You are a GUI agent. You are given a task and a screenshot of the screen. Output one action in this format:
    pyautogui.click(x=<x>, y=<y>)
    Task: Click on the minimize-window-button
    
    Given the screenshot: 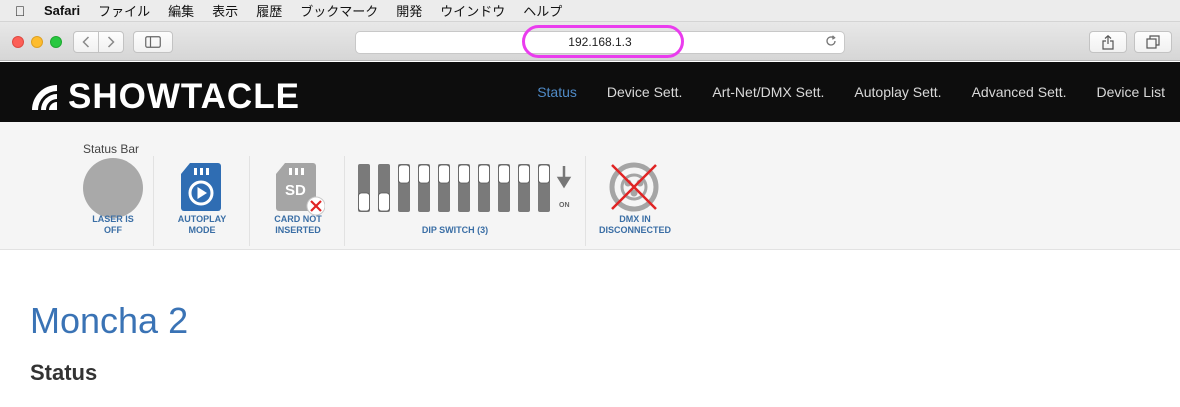 What is the action you would take?
    pyautogui.click(x=37, y=42)
    